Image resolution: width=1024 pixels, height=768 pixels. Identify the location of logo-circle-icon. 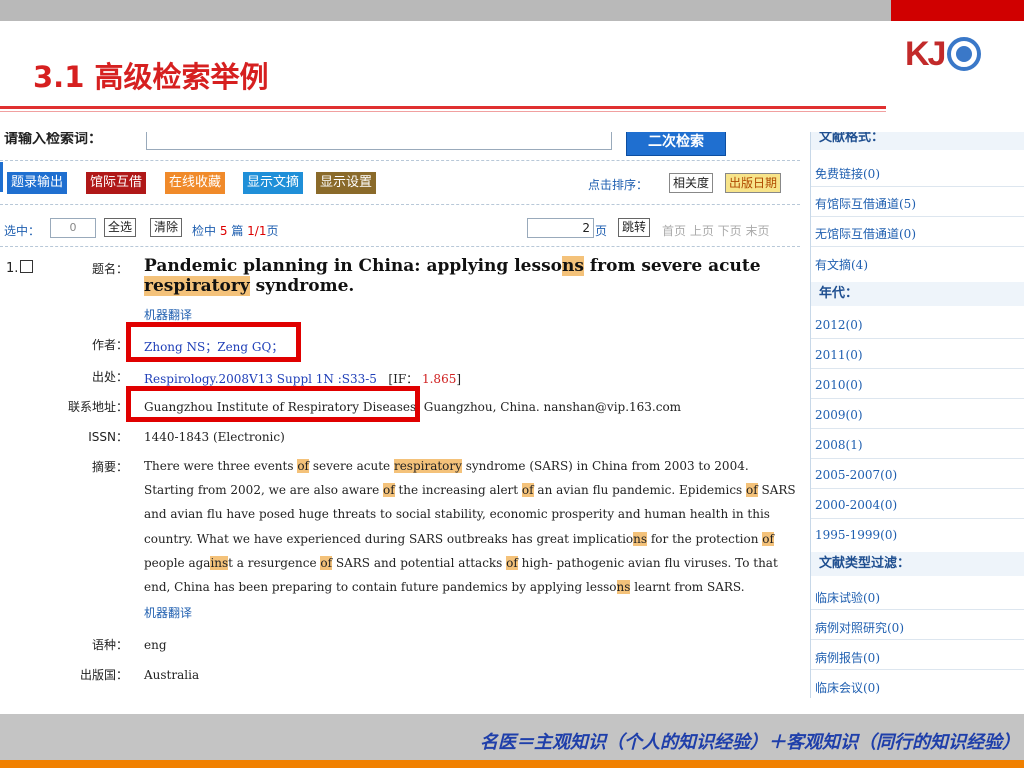
(964, 54).